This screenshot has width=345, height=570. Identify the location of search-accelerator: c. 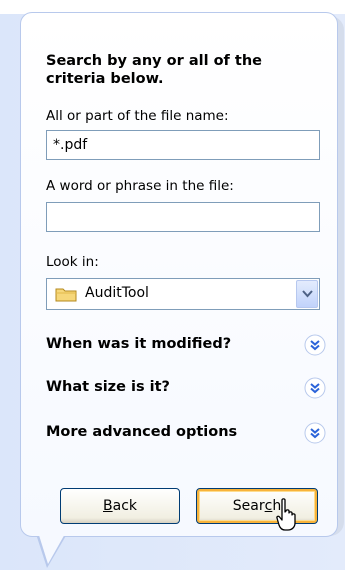
(268, 506).